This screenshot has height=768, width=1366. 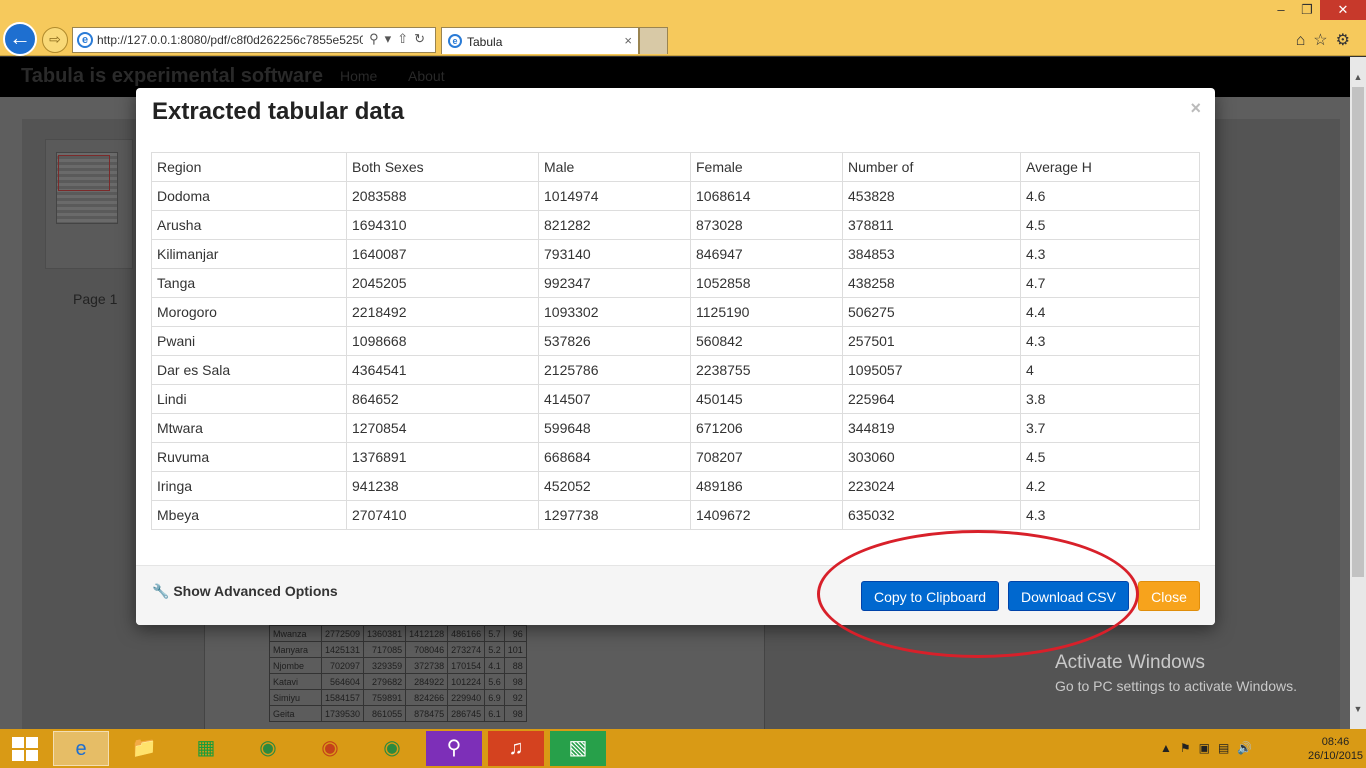 I want to click on pdf-cell: 170154, so click(x=466, y=665).